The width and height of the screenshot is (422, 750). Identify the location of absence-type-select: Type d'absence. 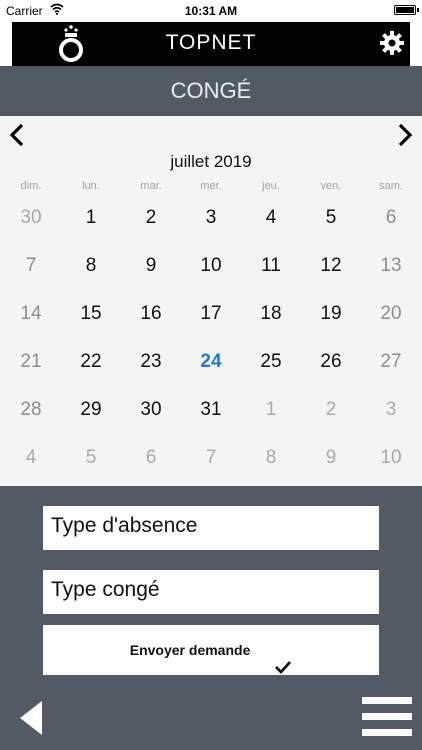
(211, 528).